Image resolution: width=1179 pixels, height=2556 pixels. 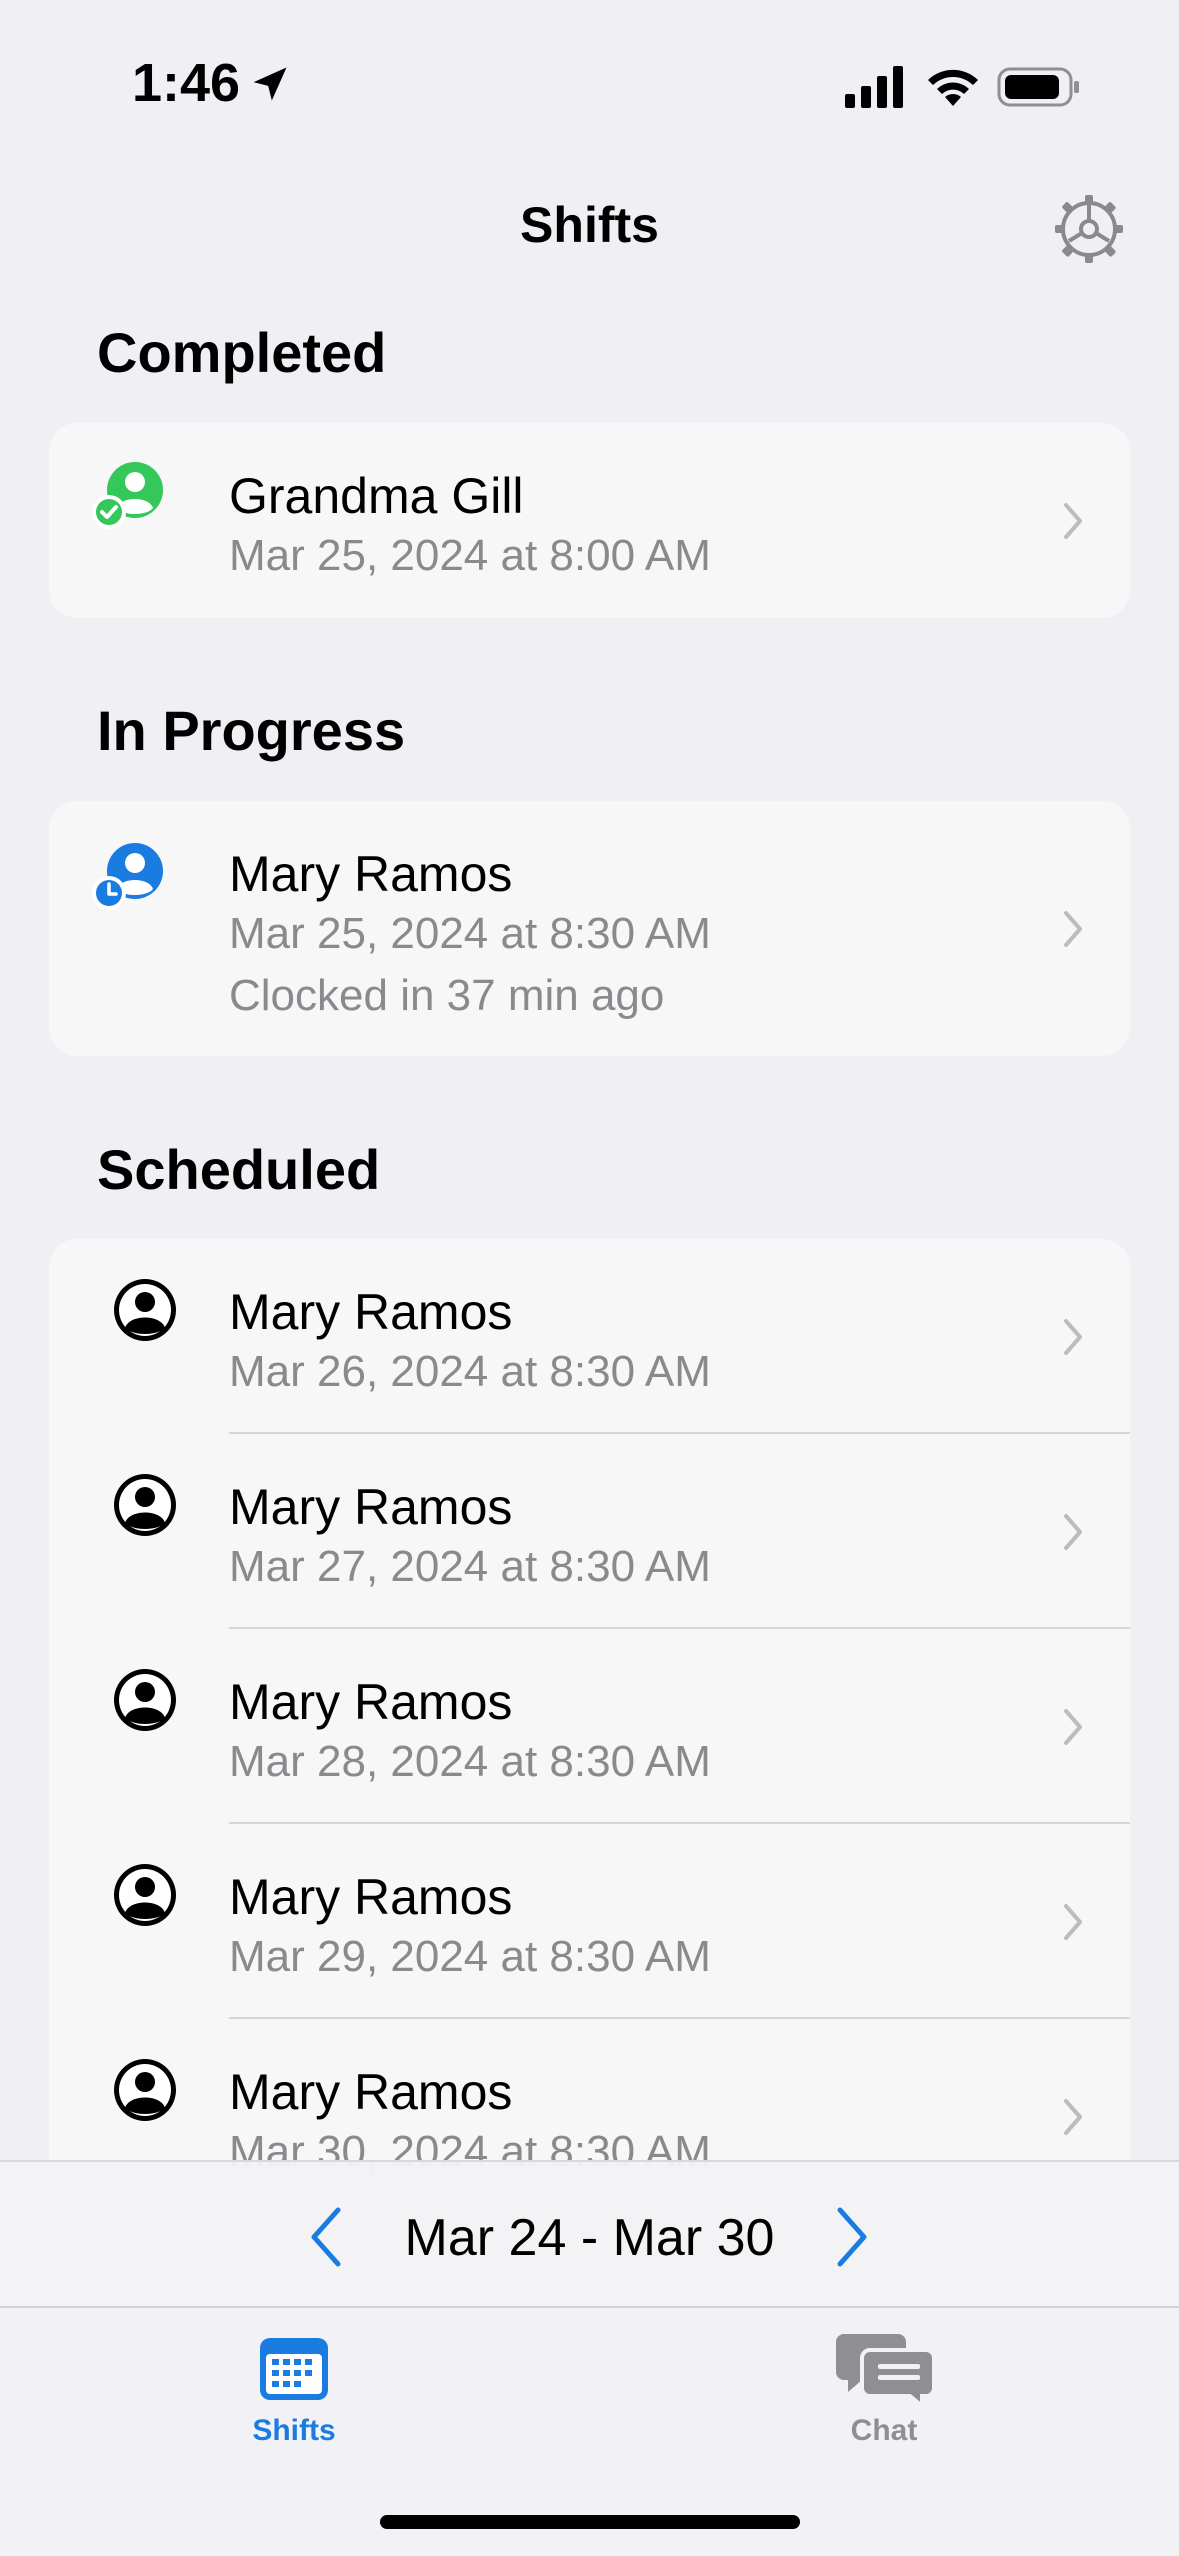 I want to click on next-week-chevron-icon, so click(x=851, y=2237).